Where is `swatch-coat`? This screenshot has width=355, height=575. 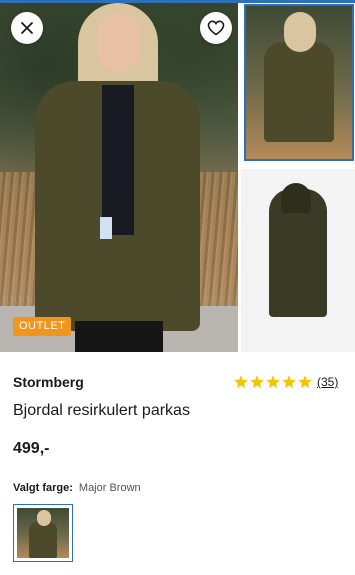
swatch-coat is located at coordinates (43, 540).